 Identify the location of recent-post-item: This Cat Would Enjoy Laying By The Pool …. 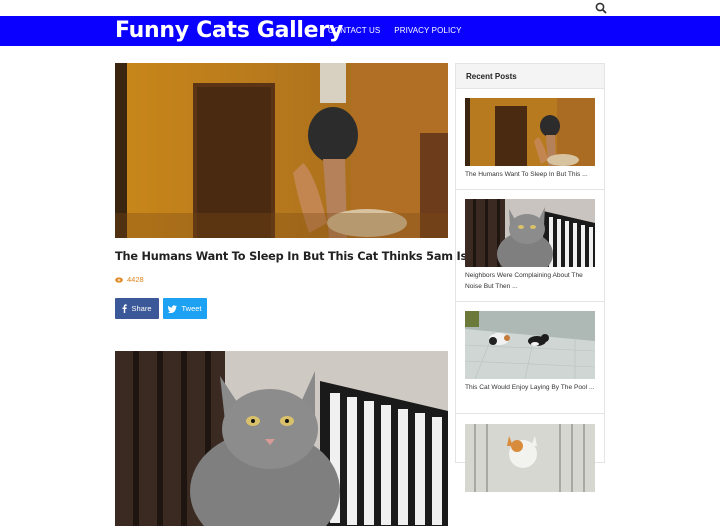
(530, 358).